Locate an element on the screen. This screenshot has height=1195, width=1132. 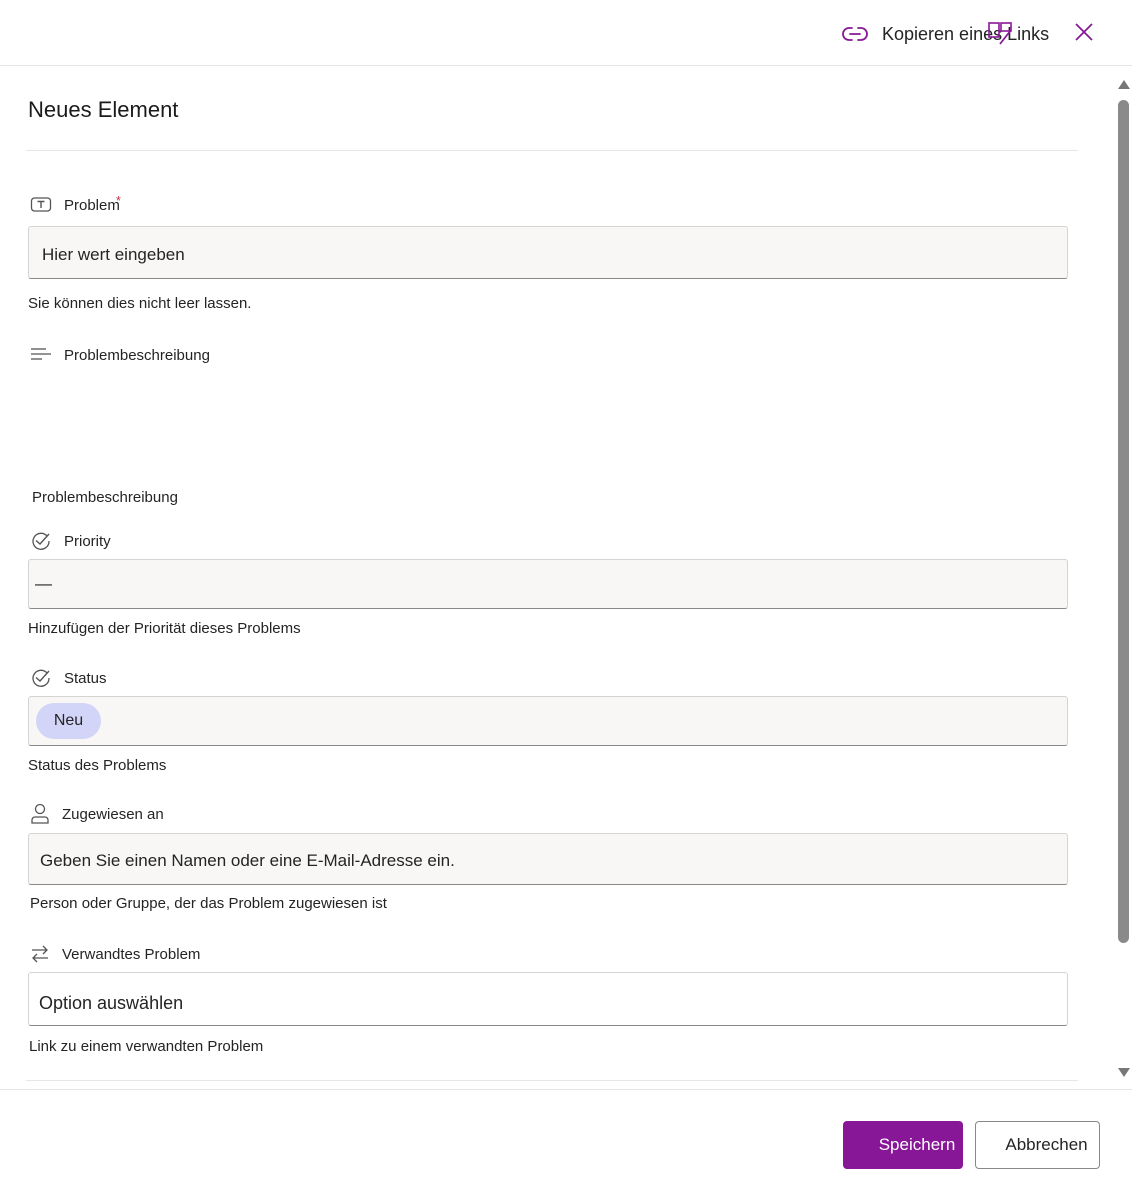
copy-link-button: Kopieren eines Links is located at coordinates (945, 34).